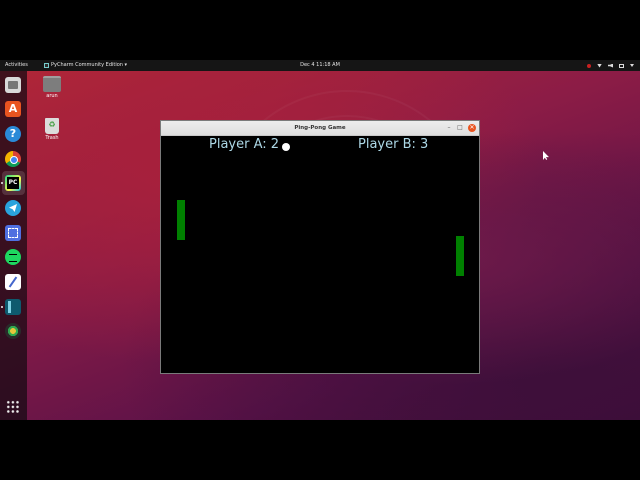  Describe the element at coordinates (13, 282) in the screenshot. I see `text-editor-icon` at that location.